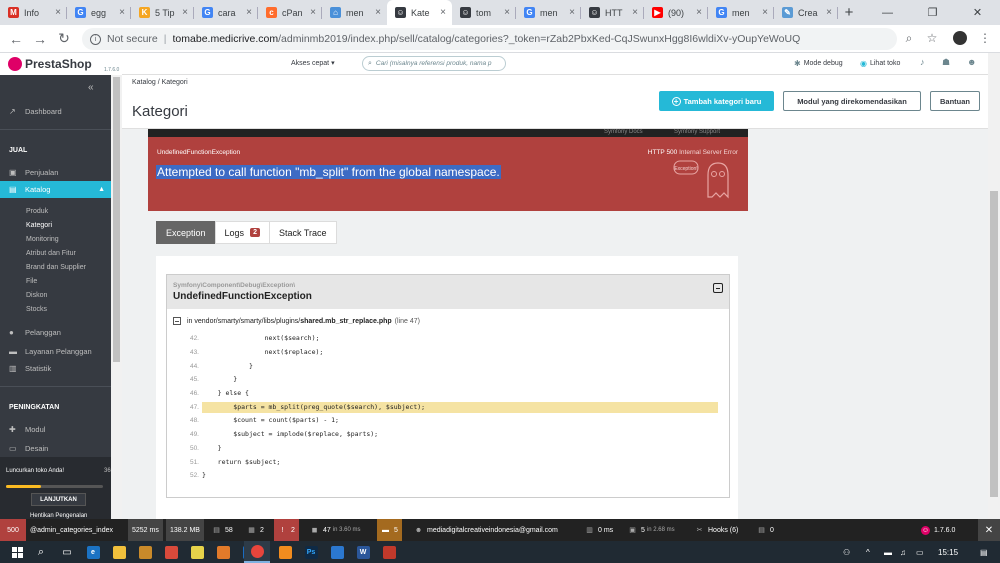 The image size is (1000, 563). I want to click on sidebar-item-layanan: ▬ Layanan Pelanggan, so click(55, 351).